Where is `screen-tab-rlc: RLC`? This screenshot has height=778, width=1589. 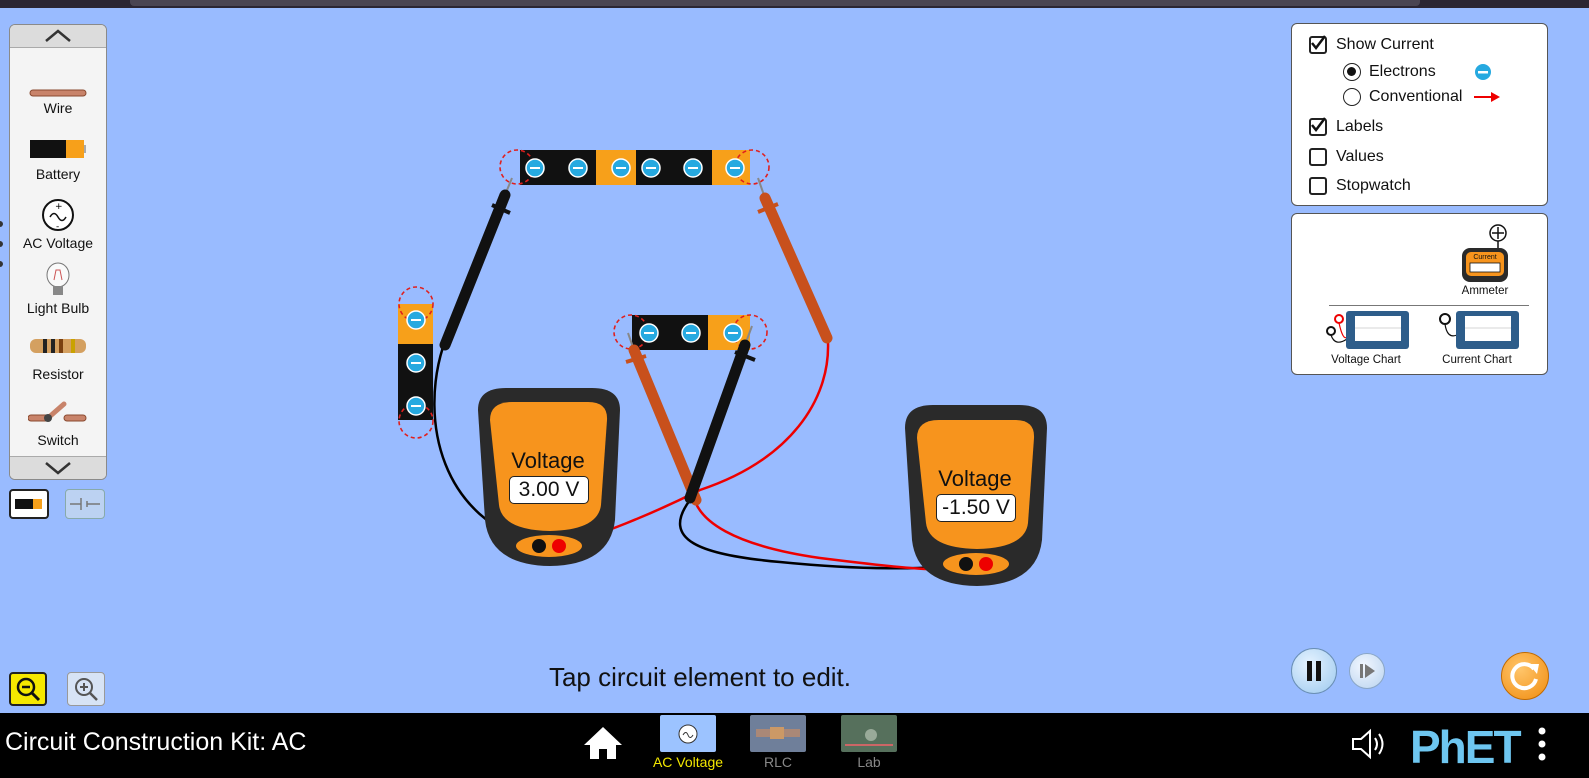 screen-tab-rlc: RLC is located at coordinates (778, 745).